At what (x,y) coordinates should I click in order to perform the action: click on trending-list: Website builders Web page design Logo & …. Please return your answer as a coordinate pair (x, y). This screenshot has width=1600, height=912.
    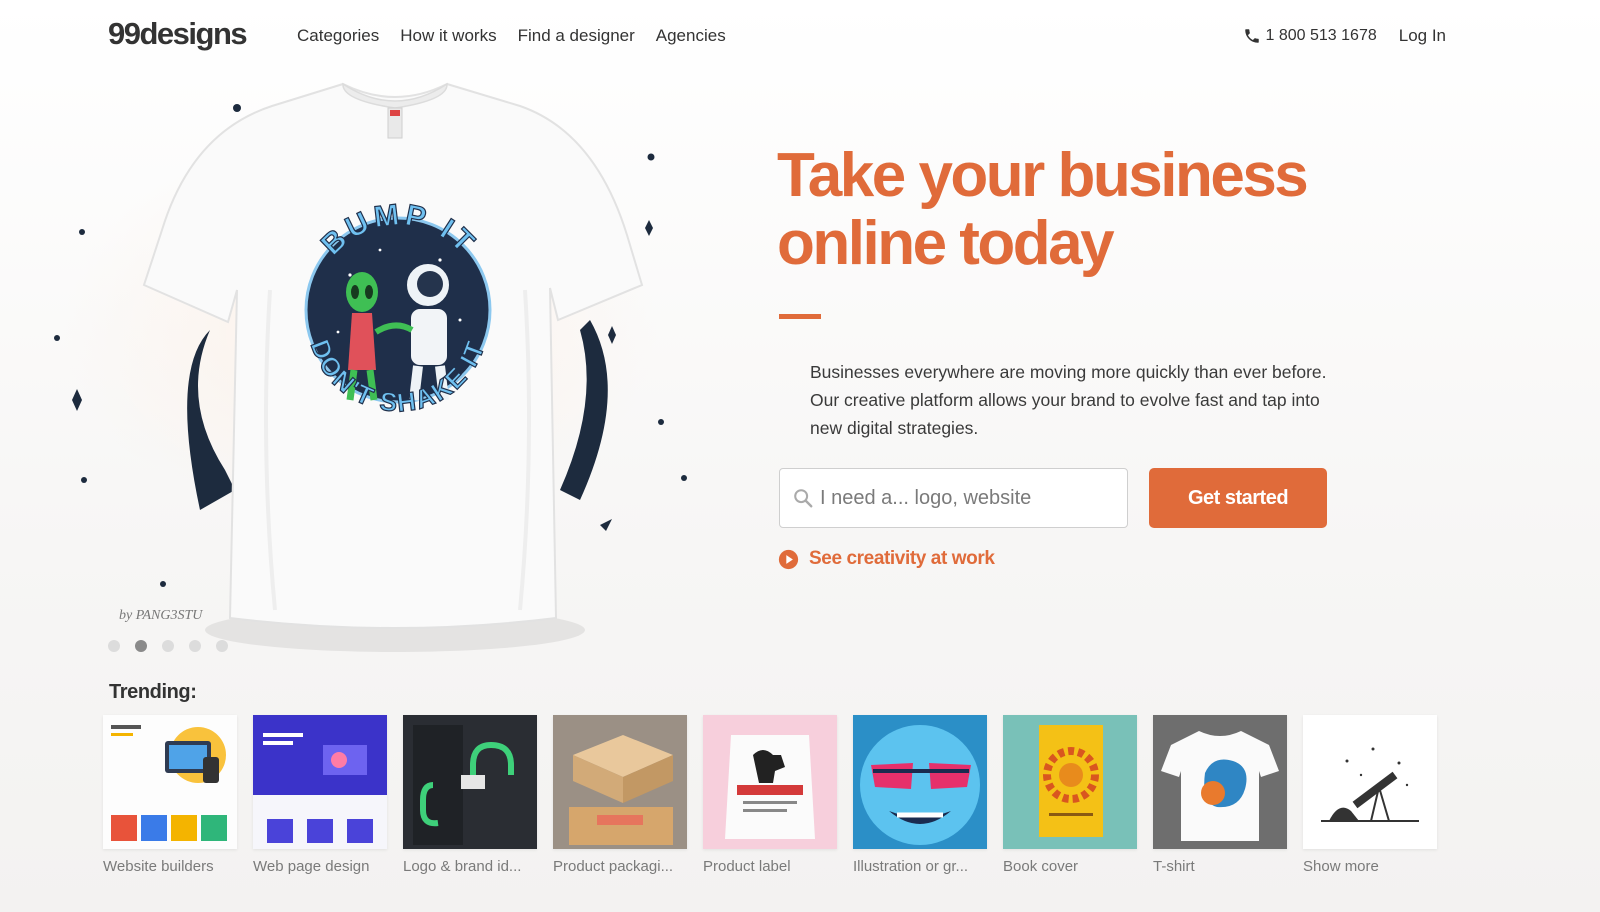
    Looking at the image, I should click on (770, 795).